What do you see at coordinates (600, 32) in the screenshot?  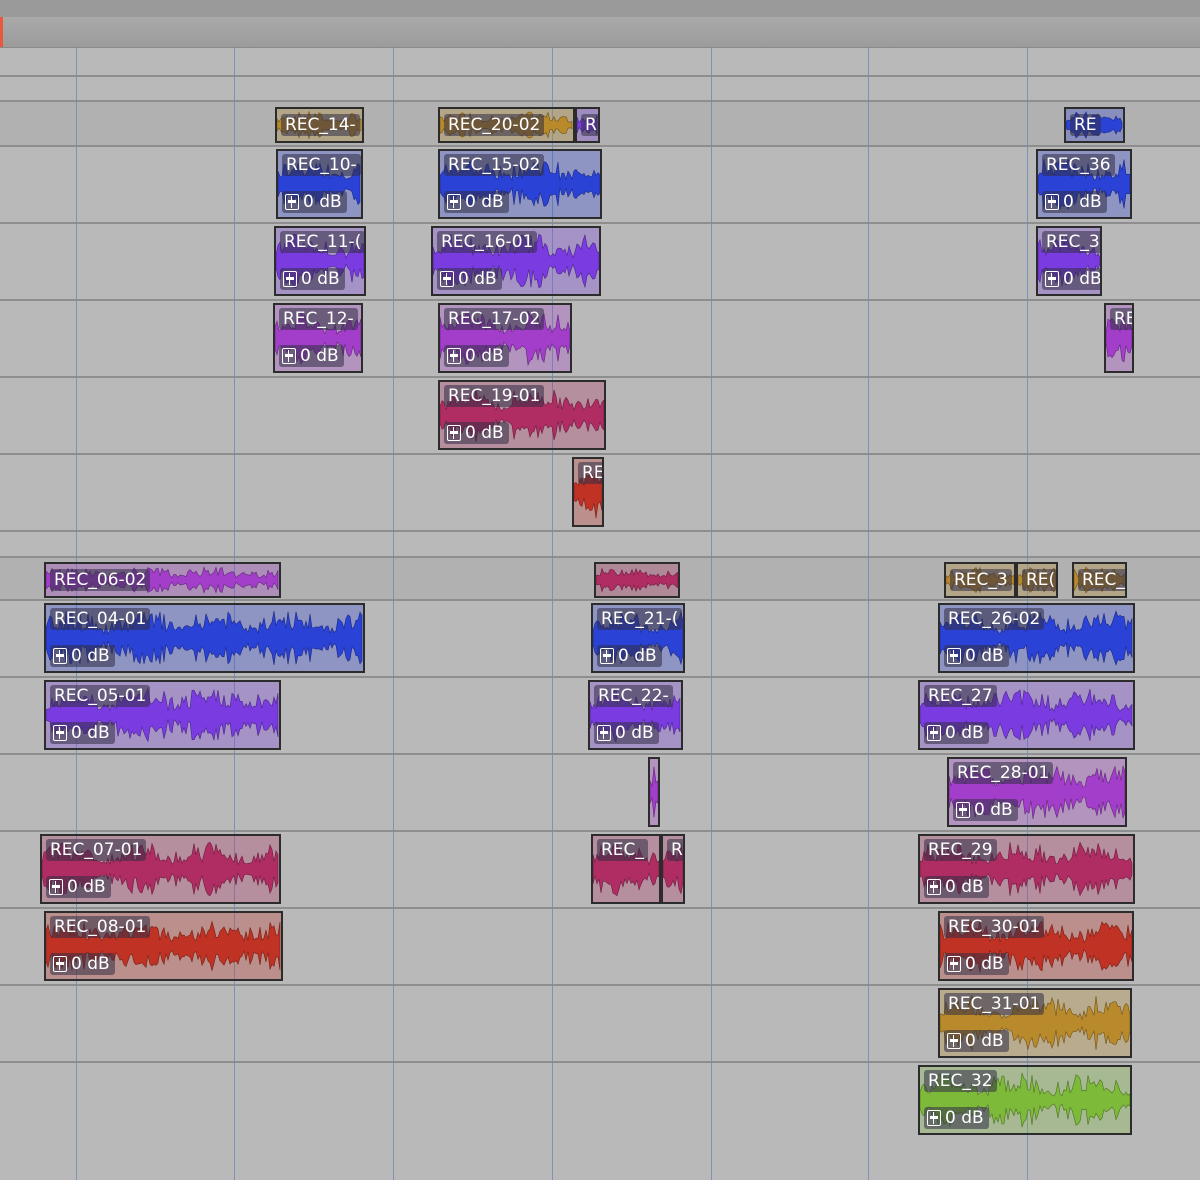 I see `timeline-ruler` at bounding box center [600, 32].